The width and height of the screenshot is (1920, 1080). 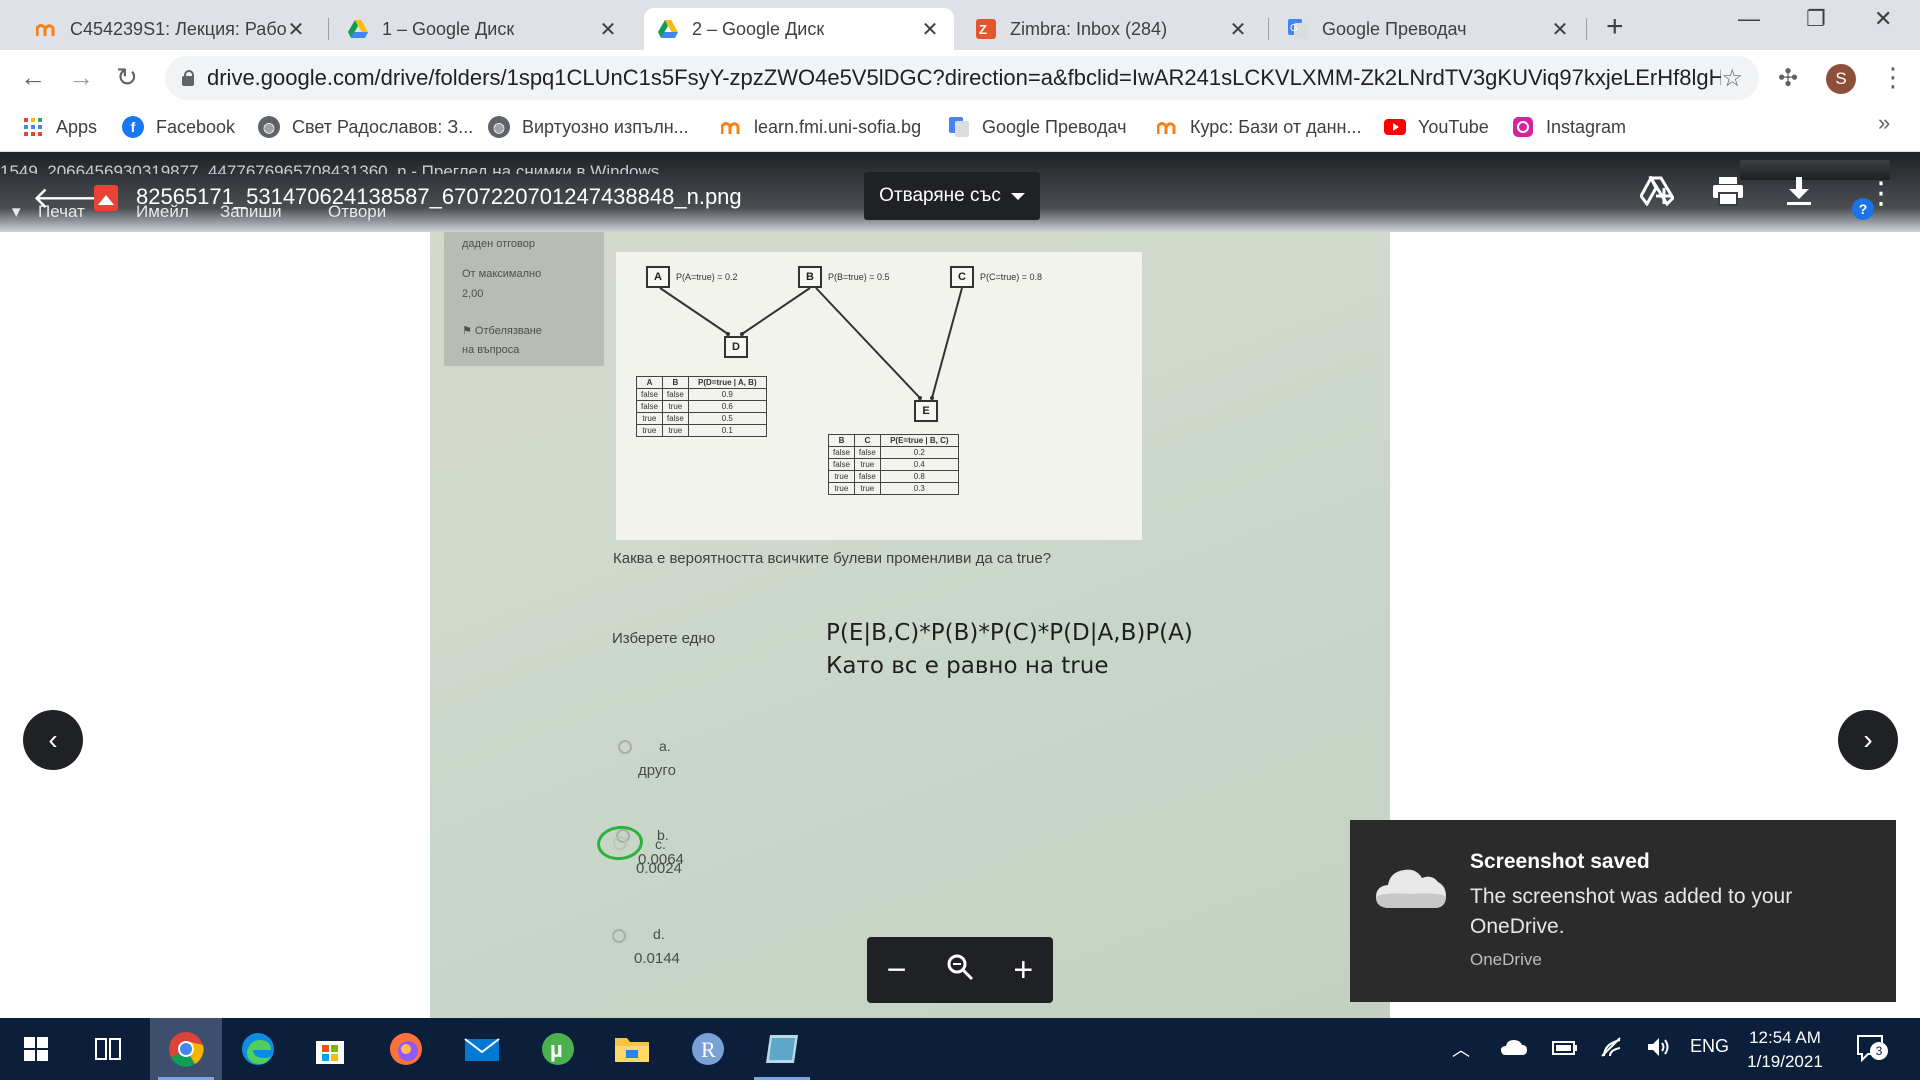 I want to click on close-window-button: ✕, so click(x=1883, y=19).